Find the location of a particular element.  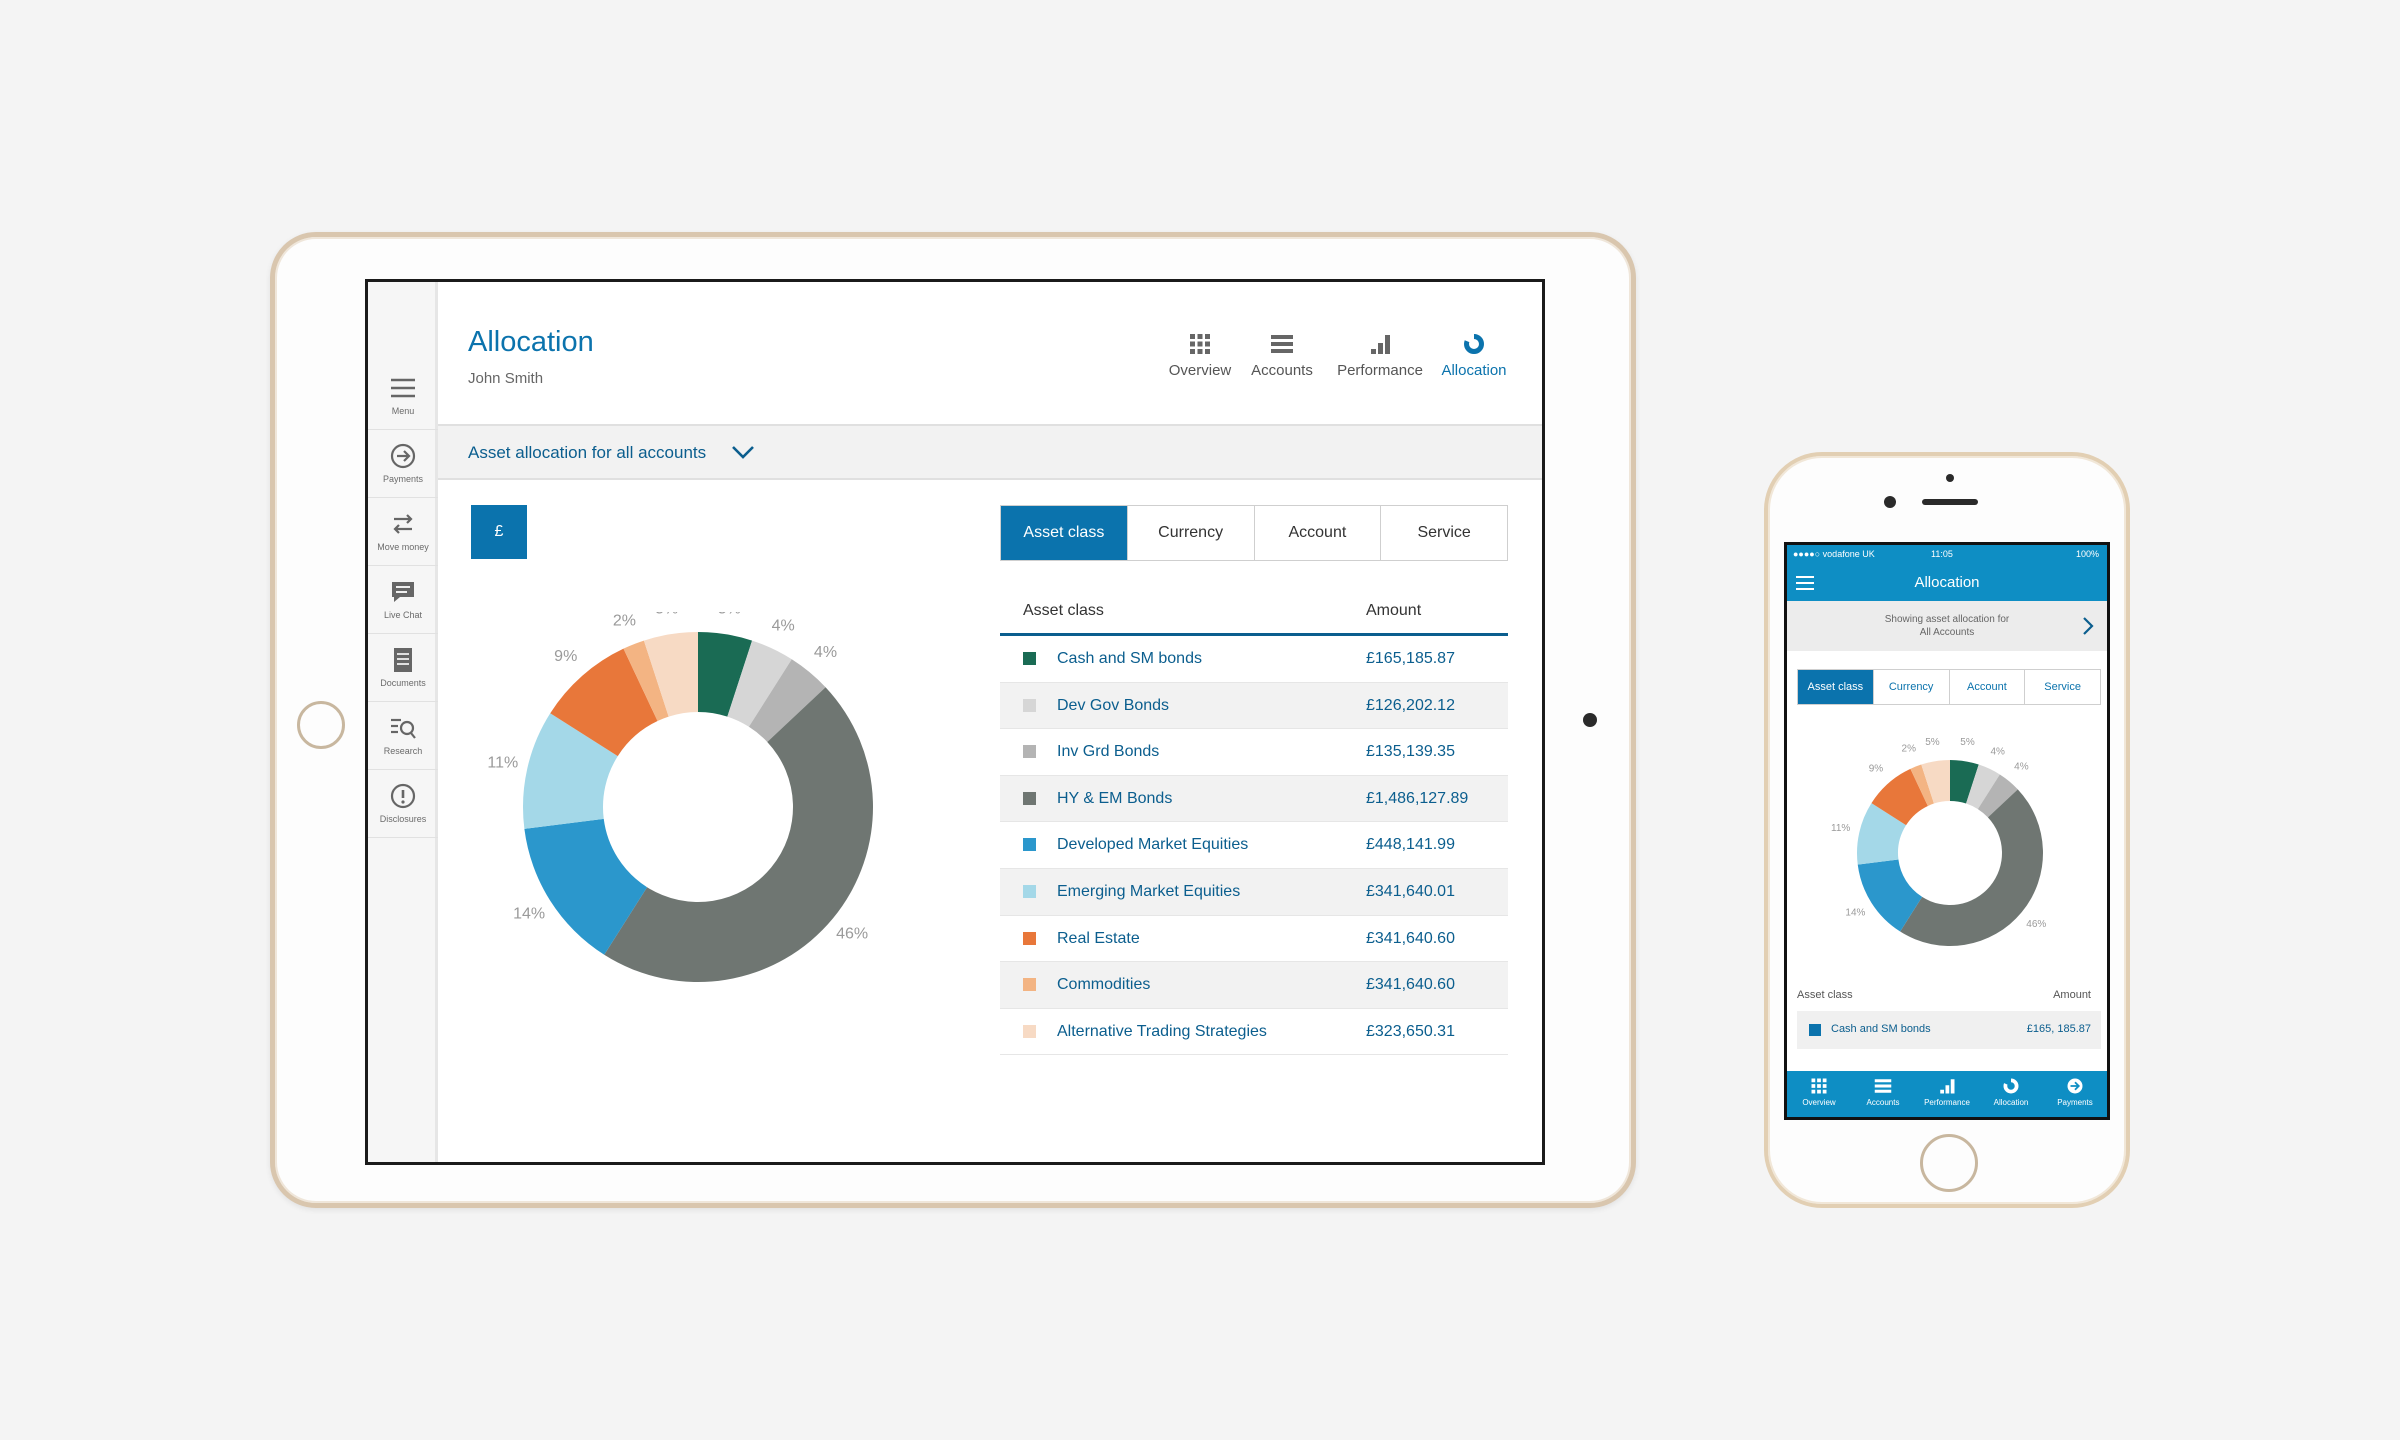

donut-slice-label: 9% is located at coordinates (565, 656).